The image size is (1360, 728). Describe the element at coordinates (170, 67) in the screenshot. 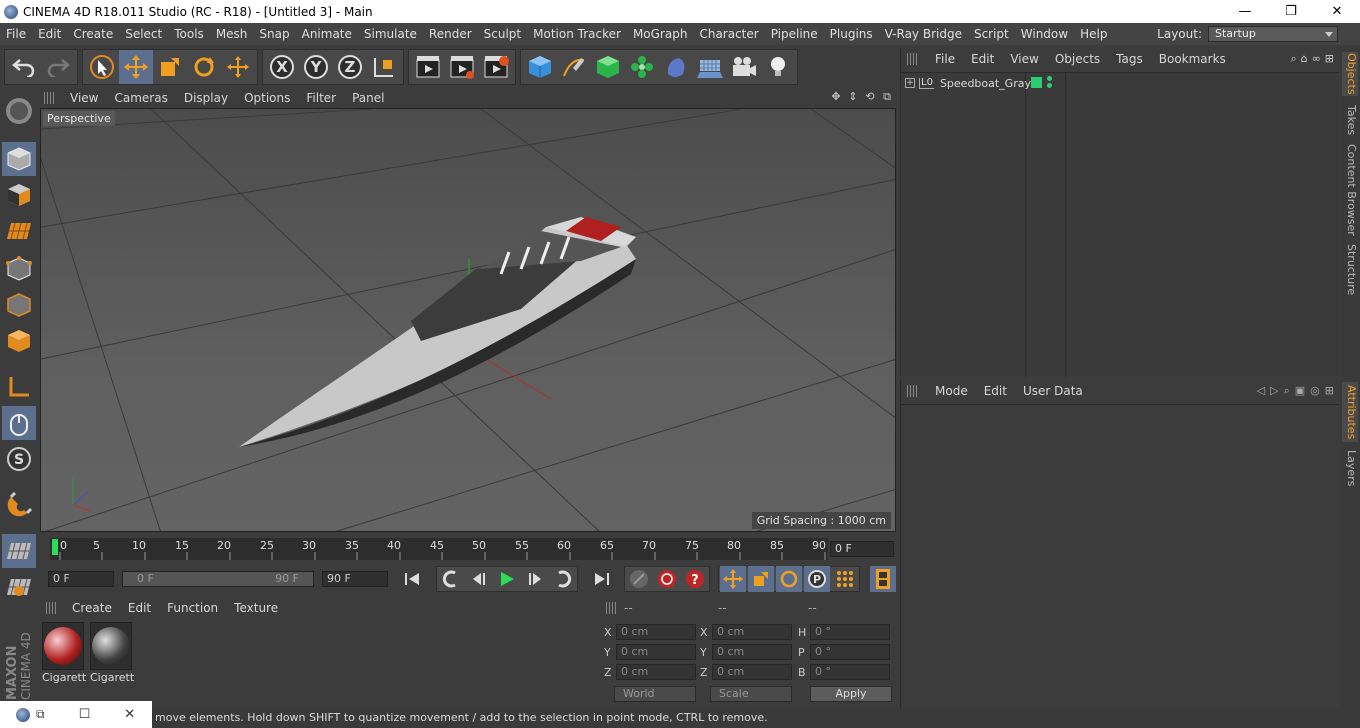

I see `scale-tool-icon` at that location.